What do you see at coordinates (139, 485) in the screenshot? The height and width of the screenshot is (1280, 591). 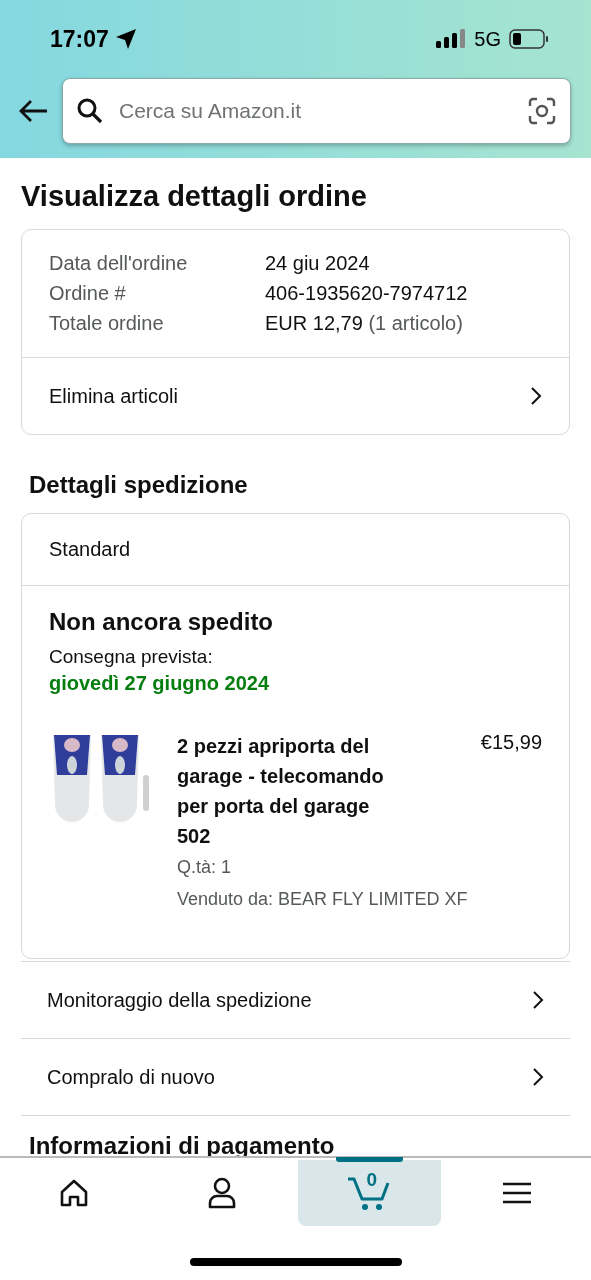 I see `section-heading: Dettagli spedizione` at bounding box center [139, 485].